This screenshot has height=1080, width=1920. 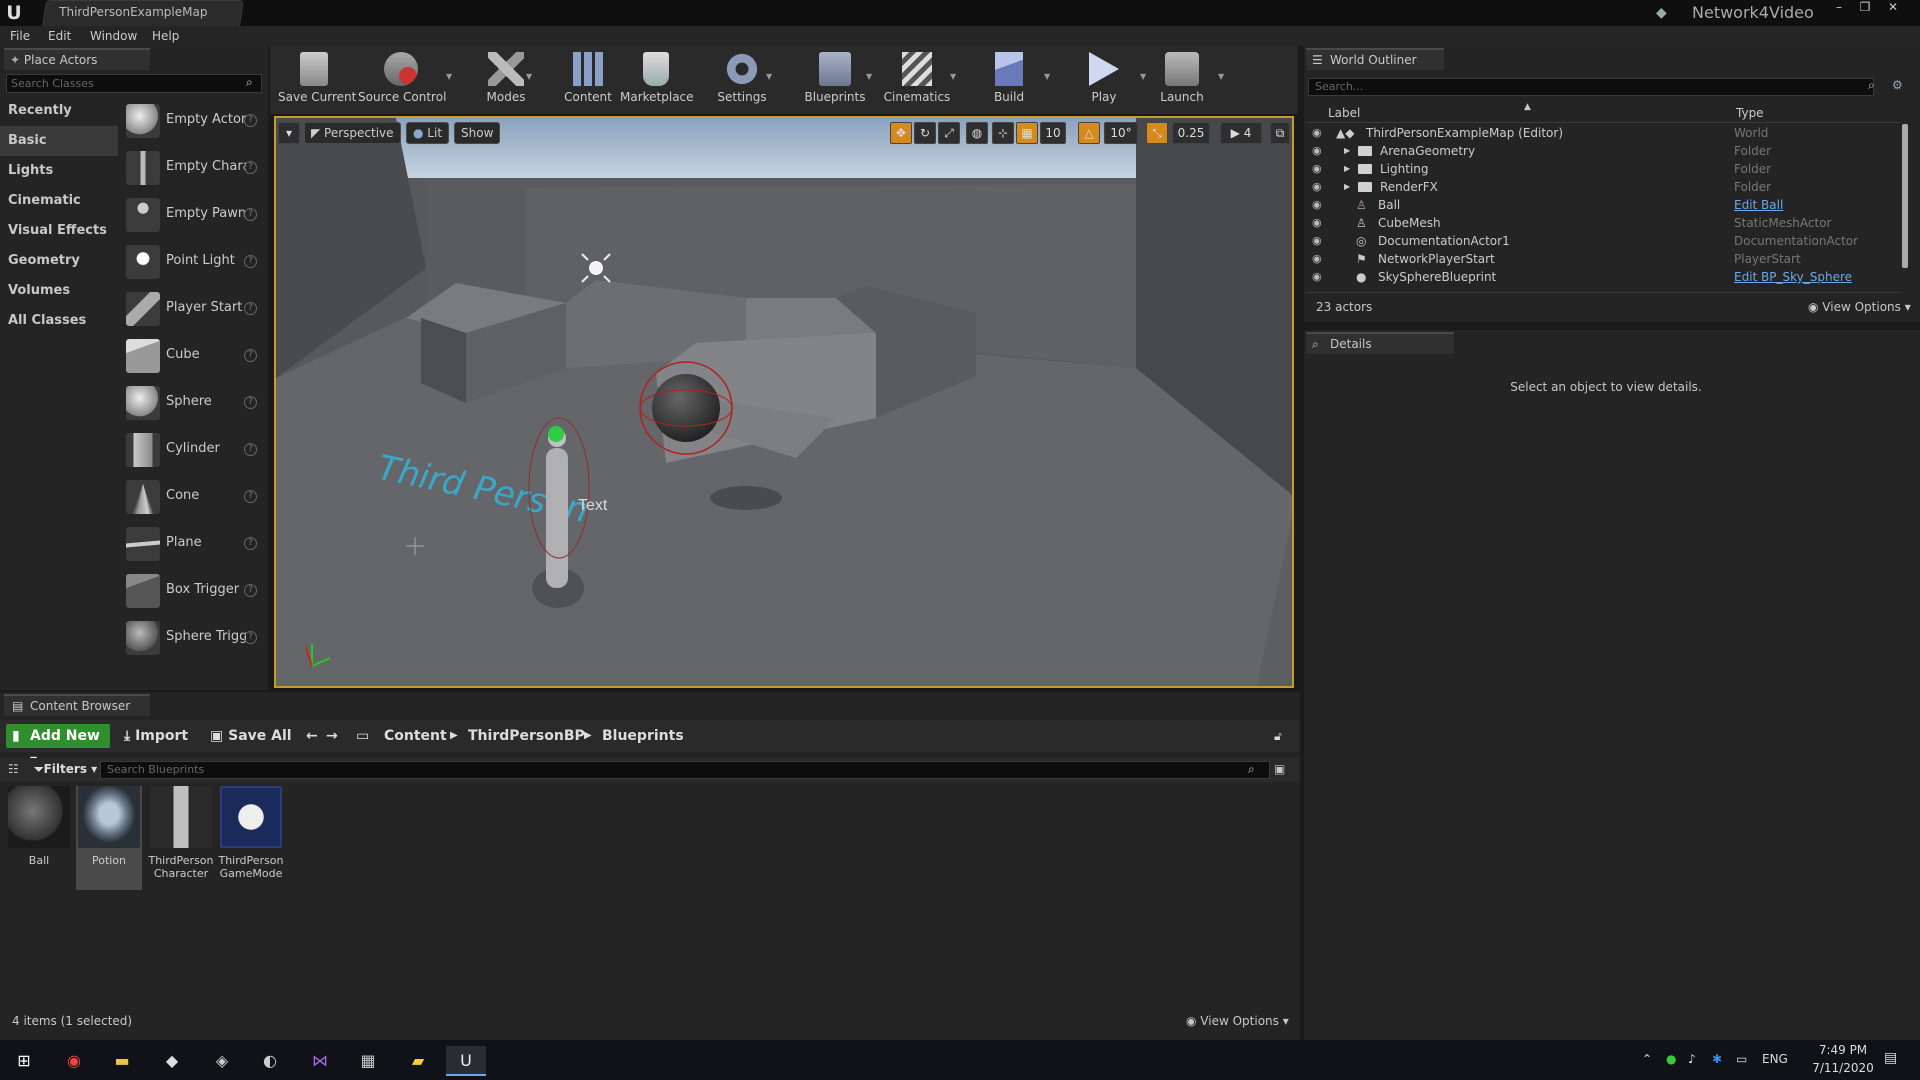 I want to click on folder-icon: ▭, so click(x=362, y=736).